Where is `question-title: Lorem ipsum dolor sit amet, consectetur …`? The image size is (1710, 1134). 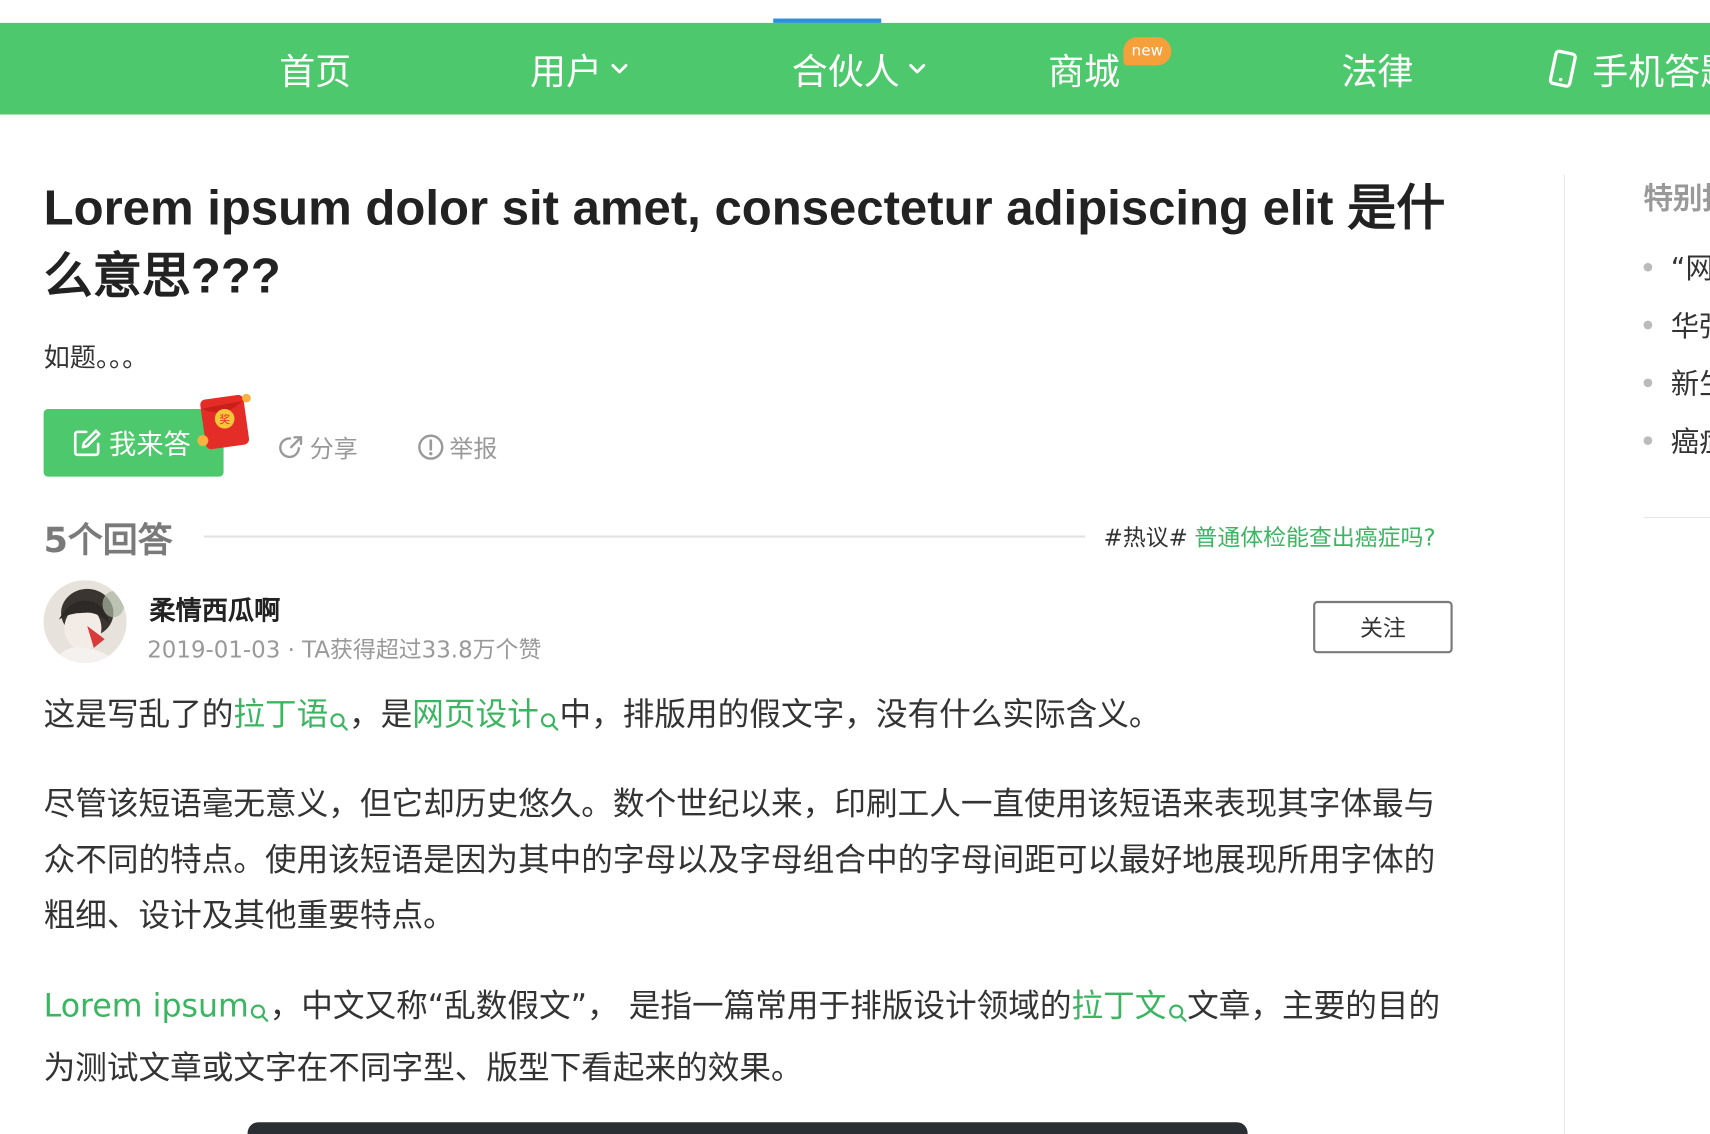 question-title: Lorem ipsum dolor sit amet, consectetur … is located at coordinates (744, 241).